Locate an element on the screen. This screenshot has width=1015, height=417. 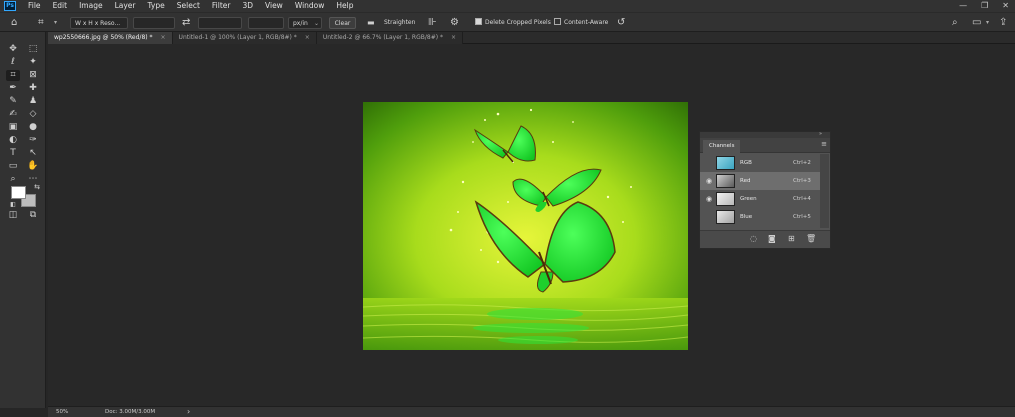
content-aware-checkbox is located at coordinates (557, 21).